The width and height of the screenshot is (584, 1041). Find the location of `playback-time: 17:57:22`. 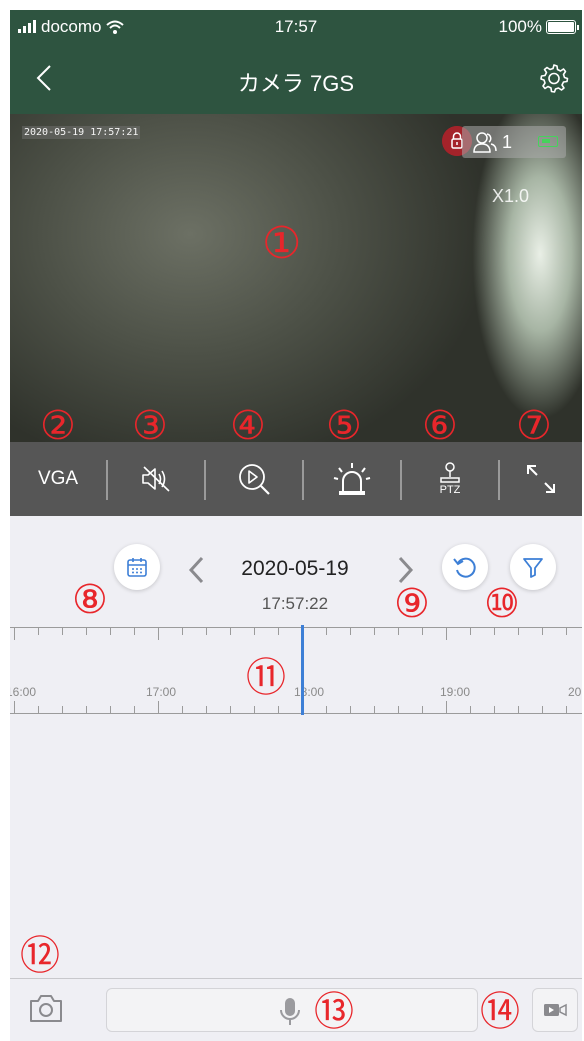

playback-time: 17:57:22 is located at coordinates (295, 603).